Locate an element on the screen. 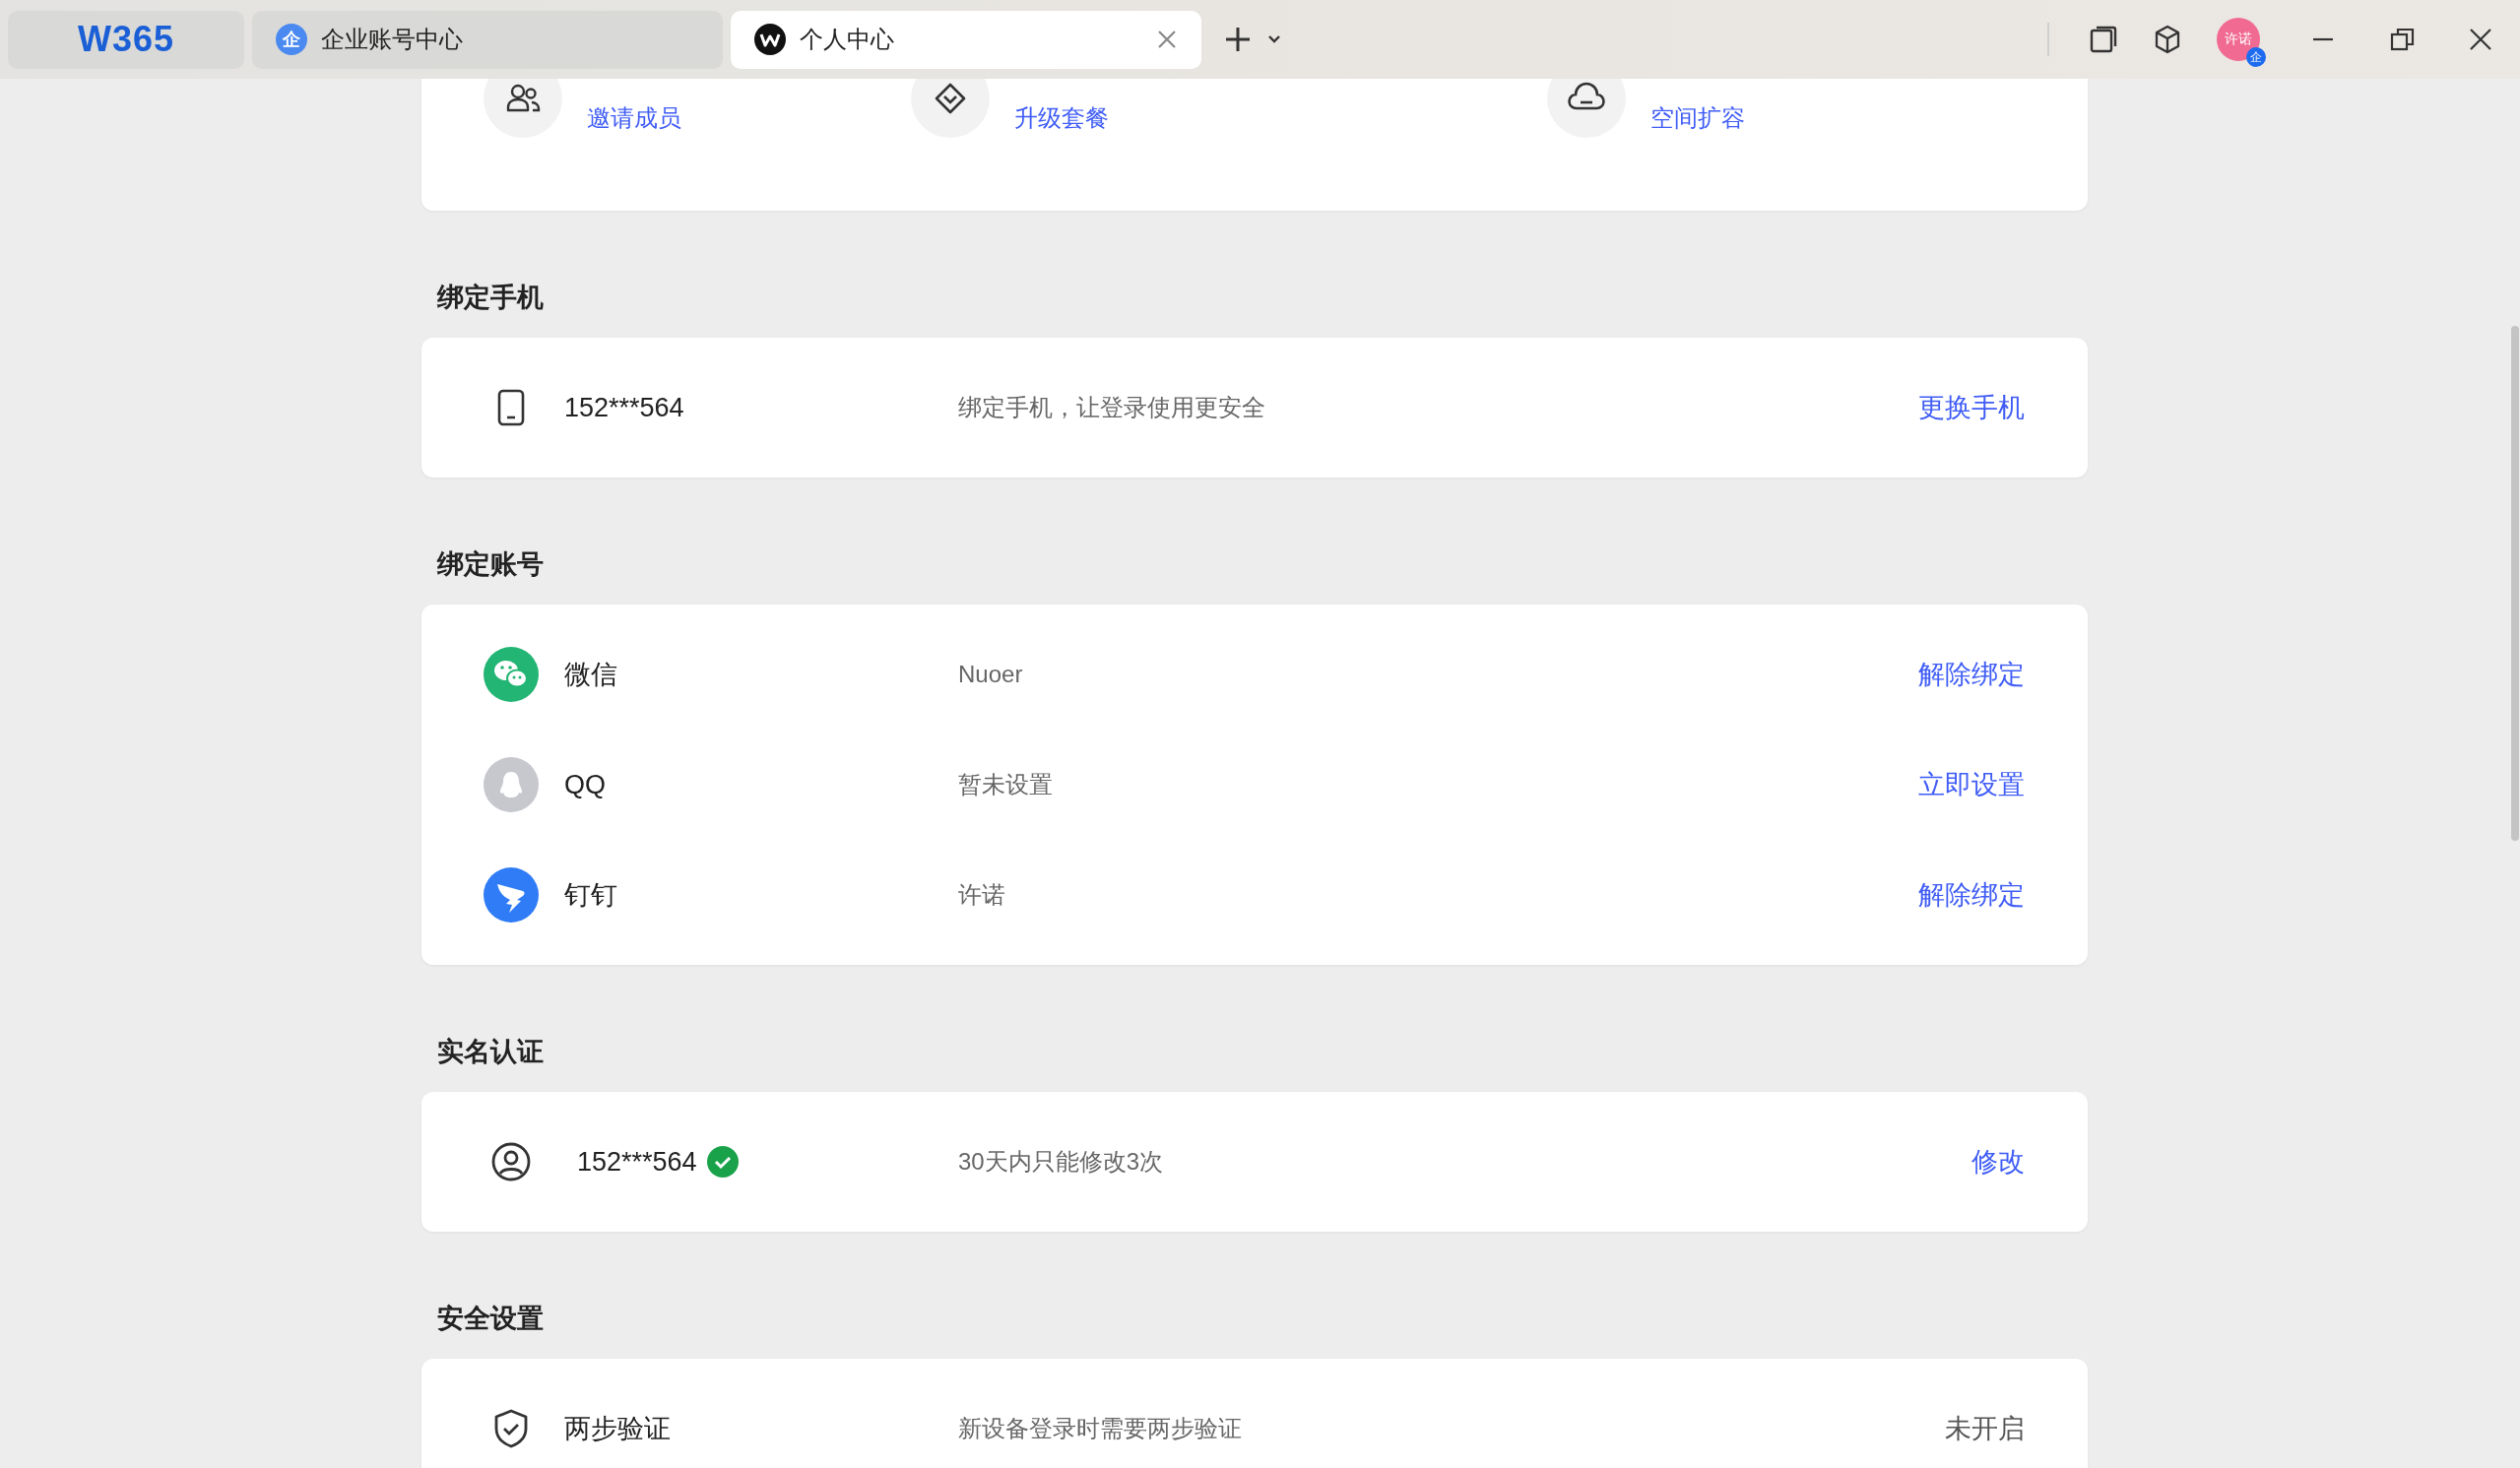  section-title: 绑定账号 is located at coordinates (491, 565).